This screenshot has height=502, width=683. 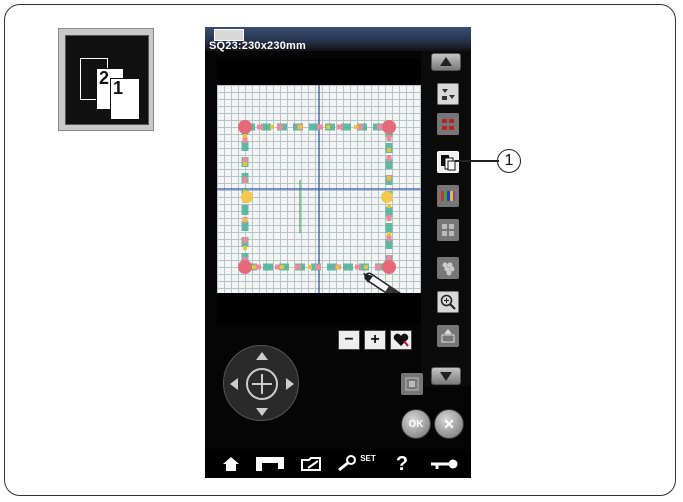 I want to click on favorite-button, so click(x=401, y=340).